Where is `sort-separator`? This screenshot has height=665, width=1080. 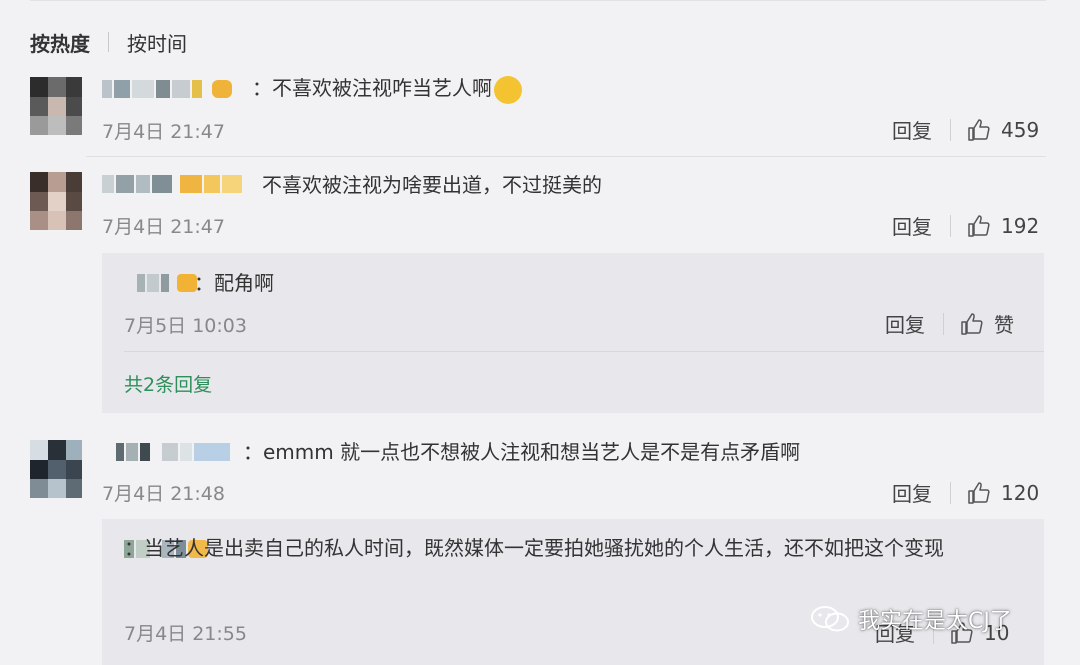 sort-separator is located at coordinates (108, 42).